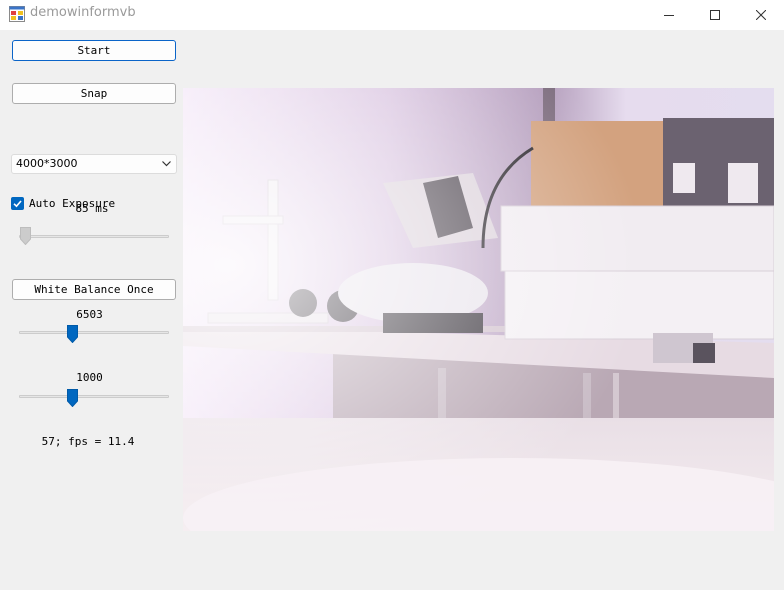  What do you see at coordinates (72, 398) in the screenshot?
I see `tint-slider-thumb` at bounding box center [72, 398].